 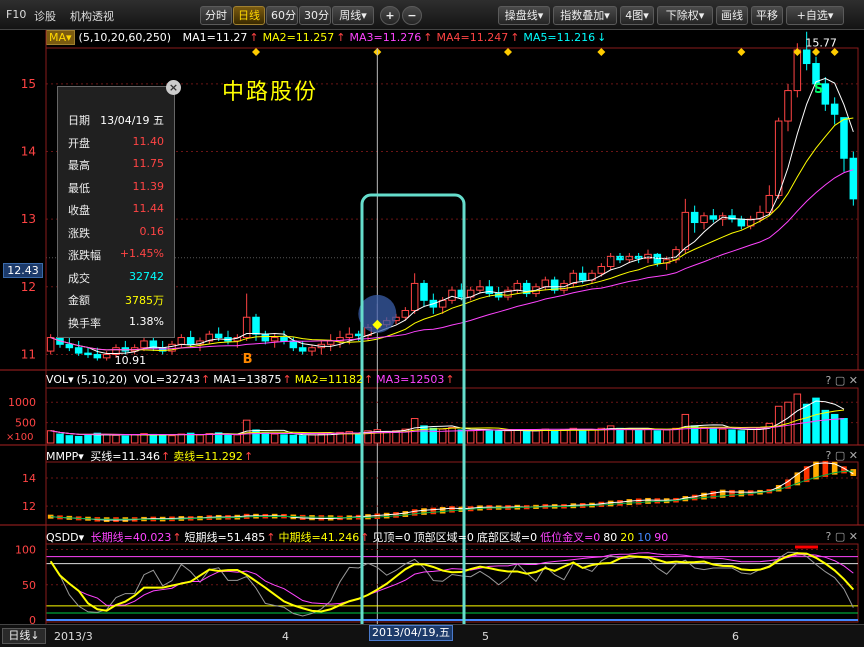 What do you see at coordinates (65, 537) in the screenshot?
I see `qsdd-selector: QSDD▾` at bounding box center [65, 537].